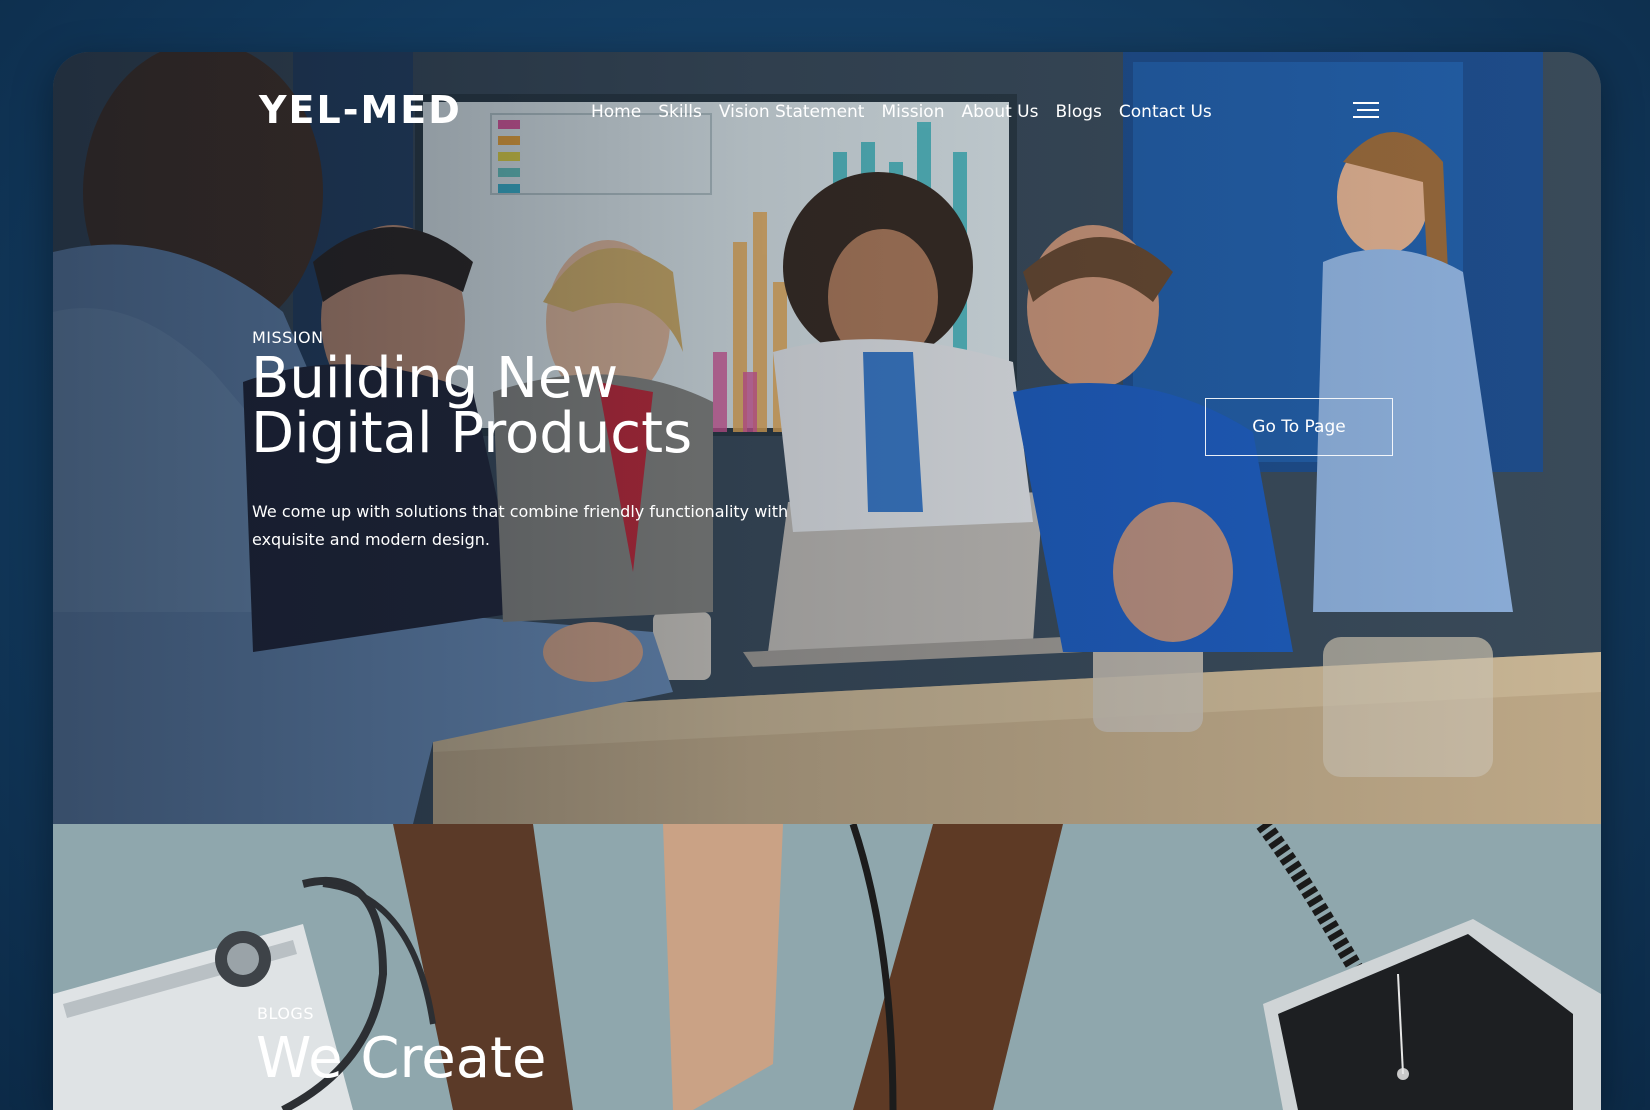  What do you see at coordinates (288, 337) in the screenshot?
I see `hero-eyebrow: MISSION` at bounding box center [288, 337].